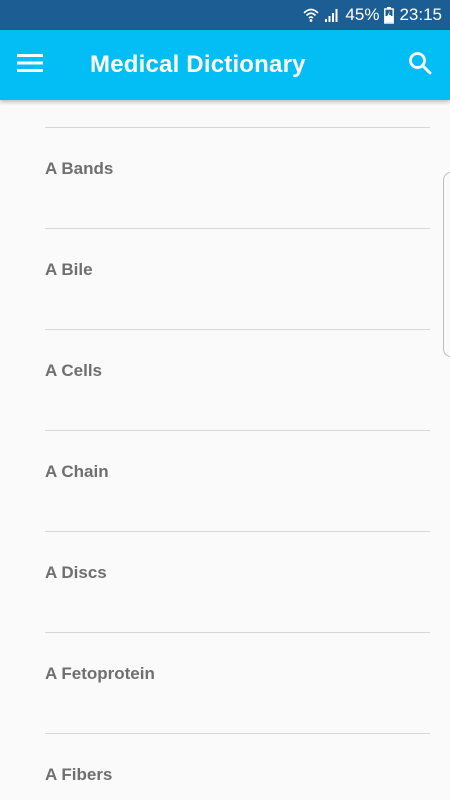 This screenshot has height=800, width=450. Describe the element at coordinates (420, 14) in the screenshot. I see `clock: 23:15` at that location.